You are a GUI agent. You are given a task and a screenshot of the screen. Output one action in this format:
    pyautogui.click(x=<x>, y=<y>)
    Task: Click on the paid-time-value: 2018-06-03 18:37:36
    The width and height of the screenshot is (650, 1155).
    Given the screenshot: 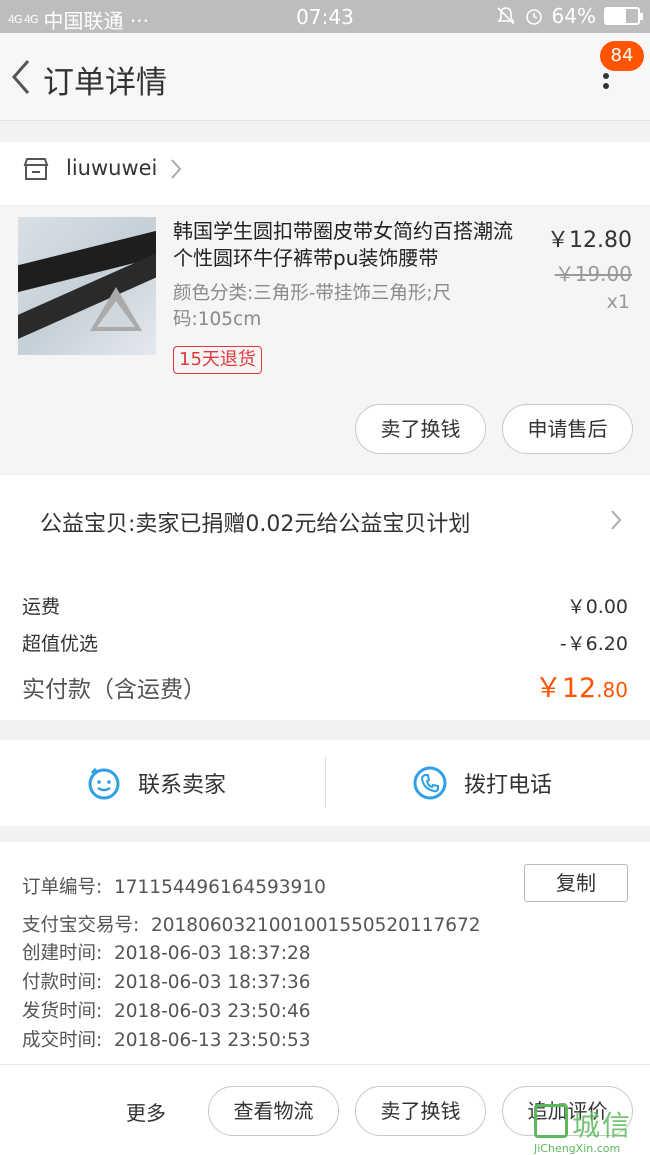 What is the action you would take?
    pyautogui.click(x=212, y=982)
    